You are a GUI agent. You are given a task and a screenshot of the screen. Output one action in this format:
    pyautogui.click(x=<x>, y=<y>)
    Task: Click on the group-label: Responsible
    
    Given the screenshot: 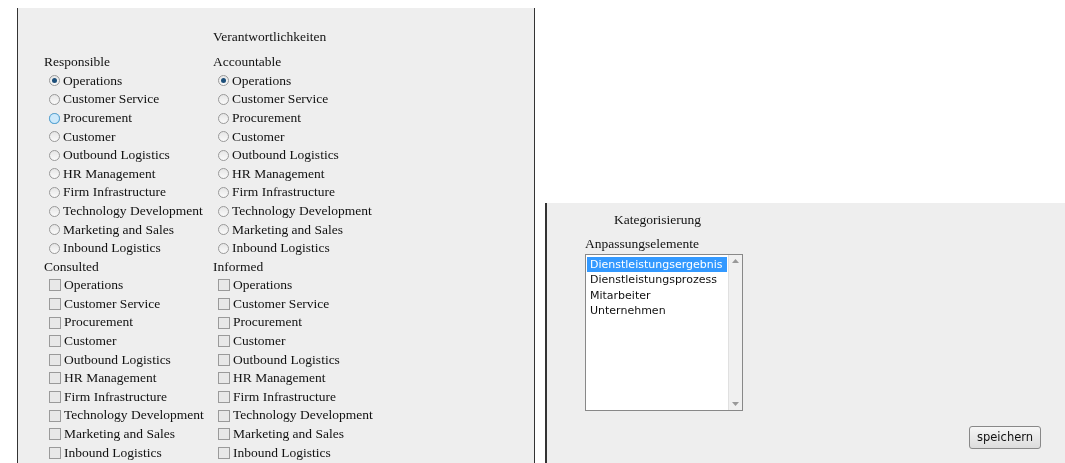 What is the action you would take?
    pyautogui.click(x=77, y=62)
    